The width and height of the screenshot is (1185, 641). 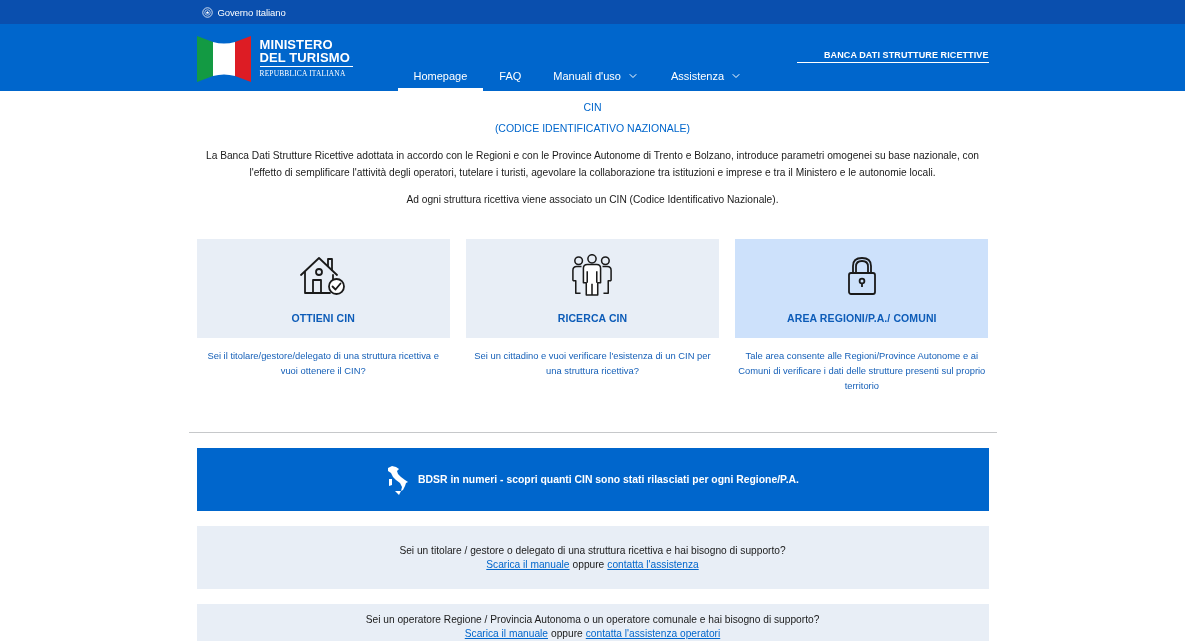 I want to click on card-title: OTTIENI CIN, so click(x=323, y=318).